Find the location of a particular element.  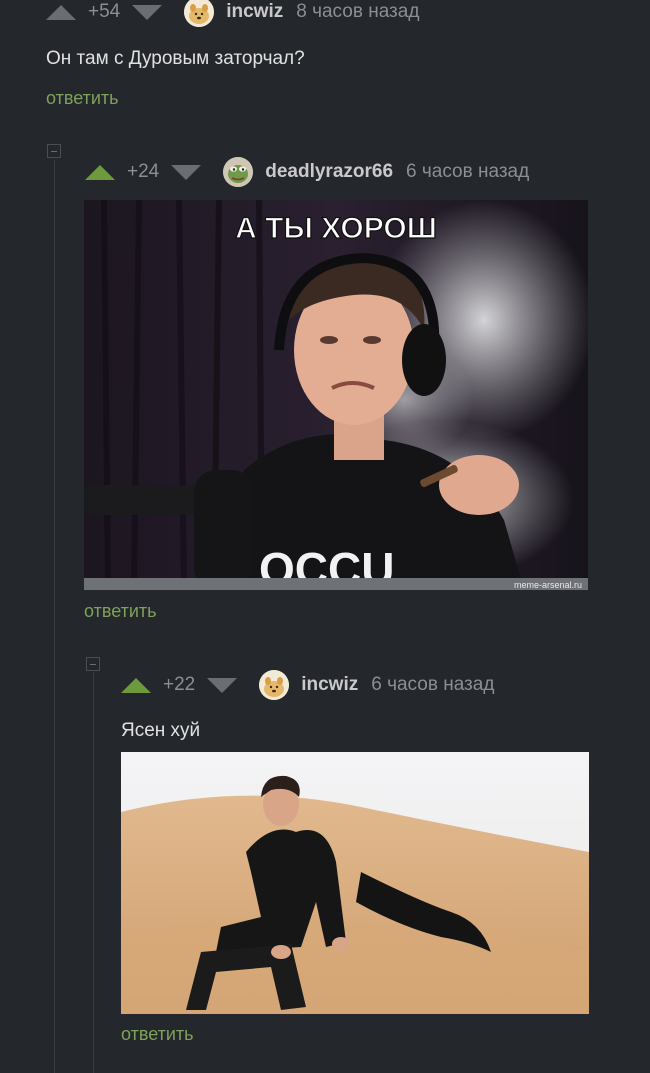

comment-rating: +22 is located at coordinates (179, 684).